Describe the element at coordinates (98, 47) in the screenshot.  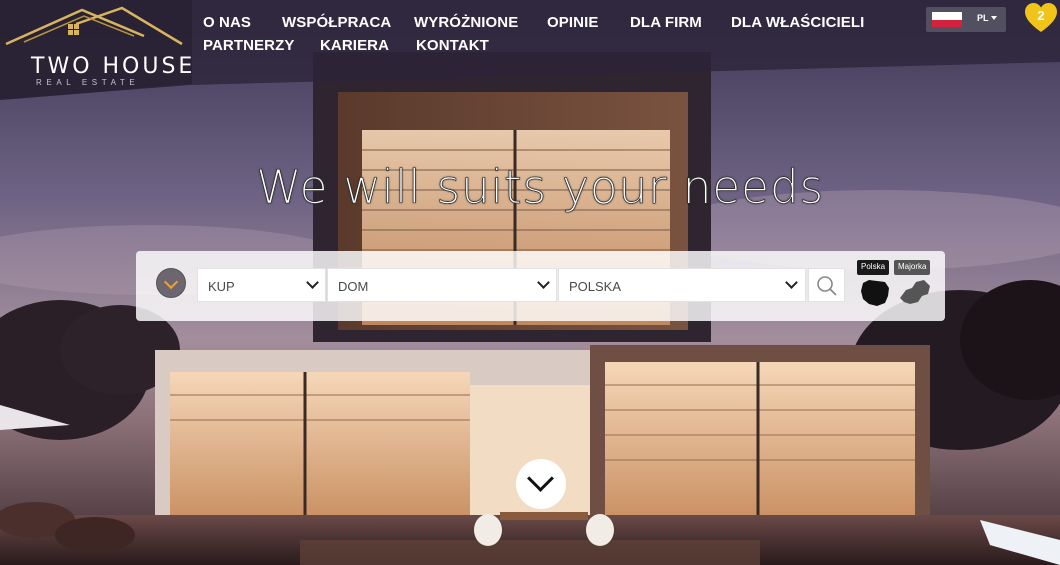
I see `brand-logo: TWO HOUSE REAL ESTATE` at that location.